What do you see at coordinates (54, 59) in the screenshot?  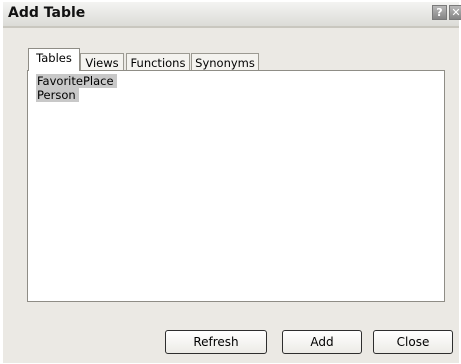 I see `tab-tables: Tables` at bounding box center [54, 59].